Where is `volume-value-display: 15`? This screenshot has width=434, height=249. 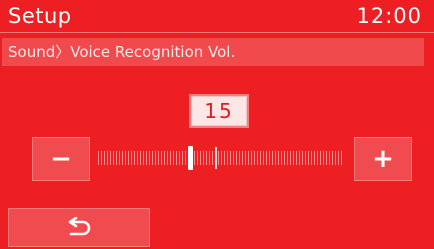
volume-value-display: 15 is located at coordinates (219, 111).